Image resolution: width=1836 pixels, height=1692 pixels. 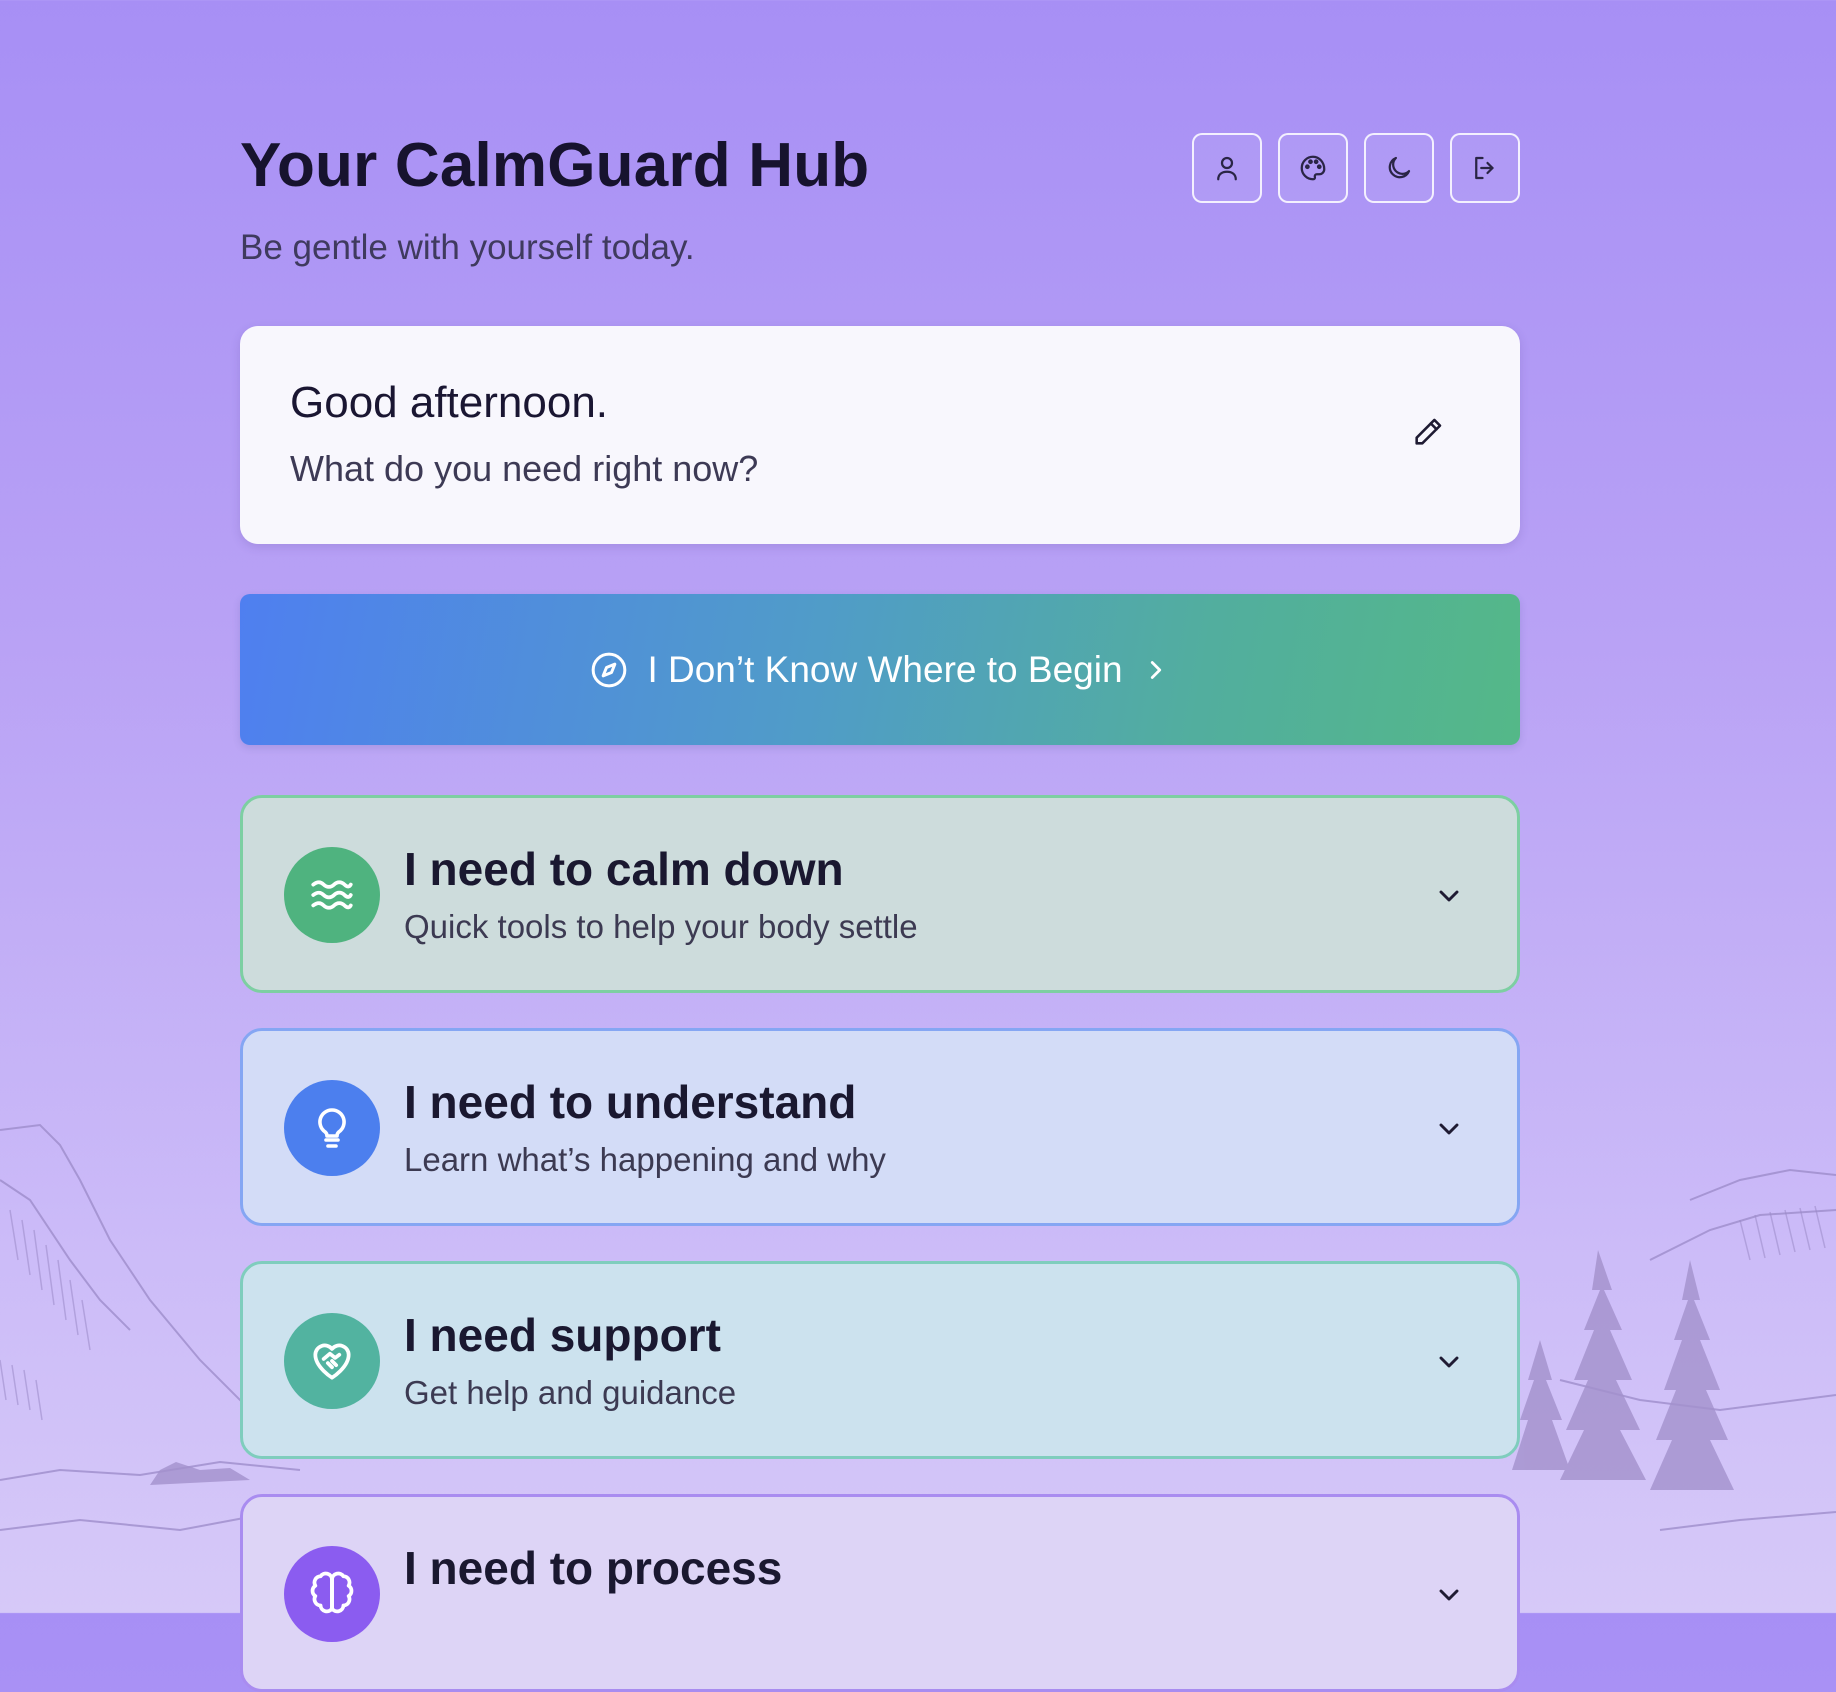 I want to click on process-badge, so click(x=332, y=1594).